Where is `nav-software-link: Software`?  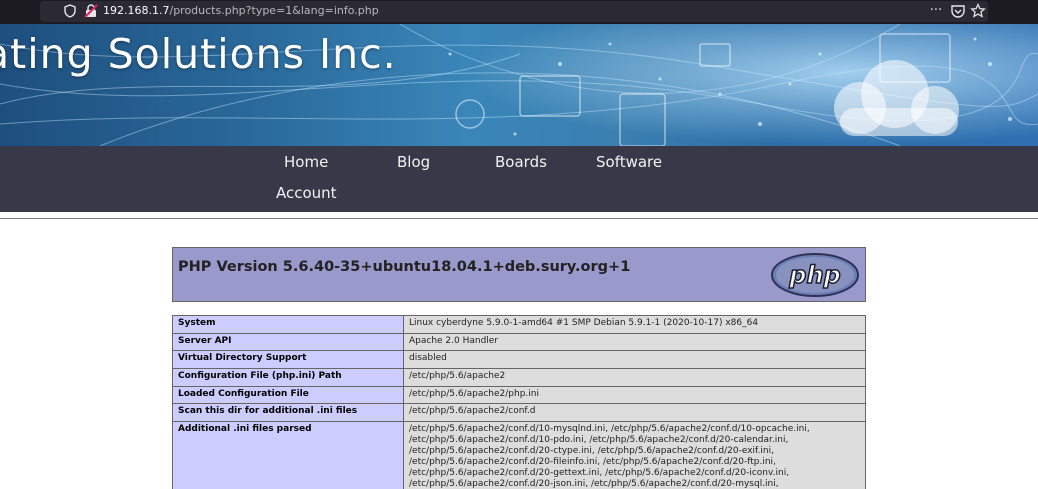
nav-software-link: Software is located at coordinates (629, 162).